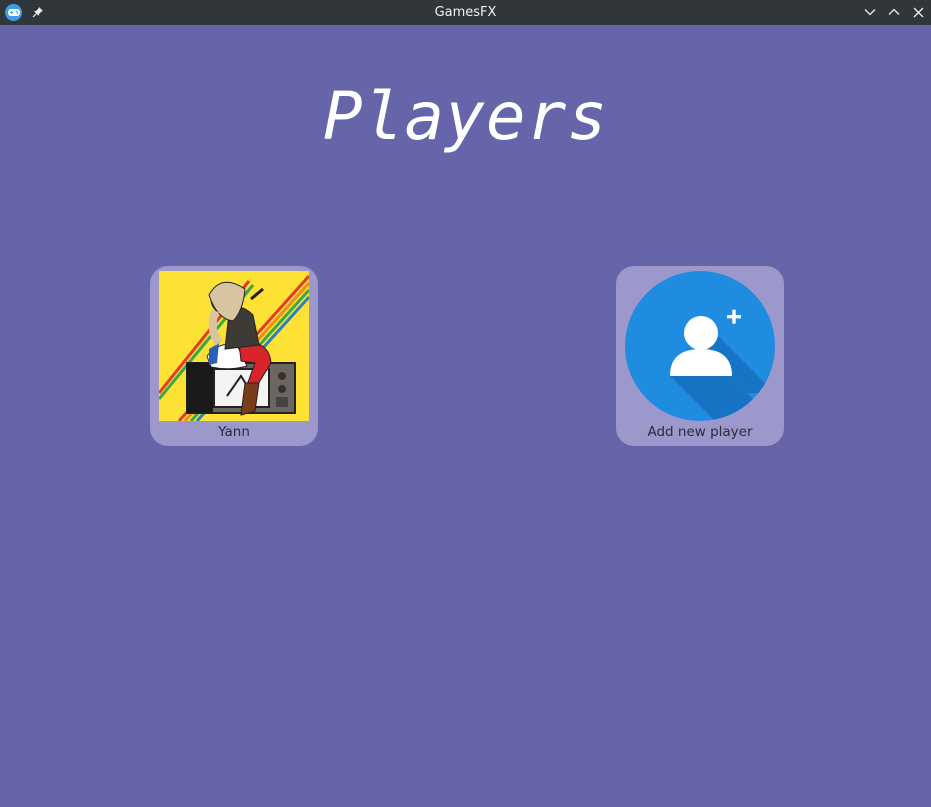  Describe the element at coordinates (234, 346) in the screenshot. I see `character-on-tv-image` at that location.